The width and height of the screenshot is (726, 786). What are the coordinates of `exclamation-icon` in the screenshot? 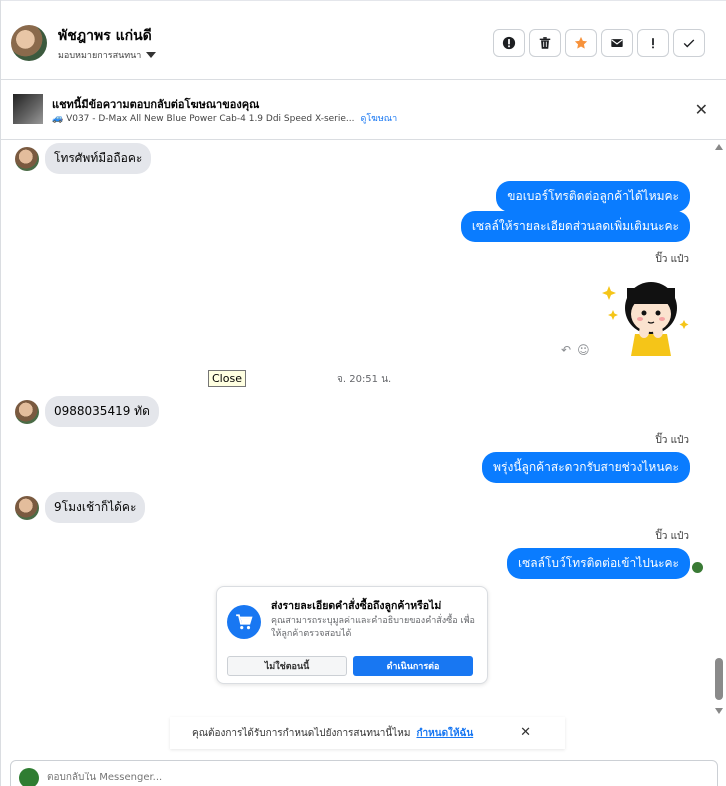 It's located at (653, 43).